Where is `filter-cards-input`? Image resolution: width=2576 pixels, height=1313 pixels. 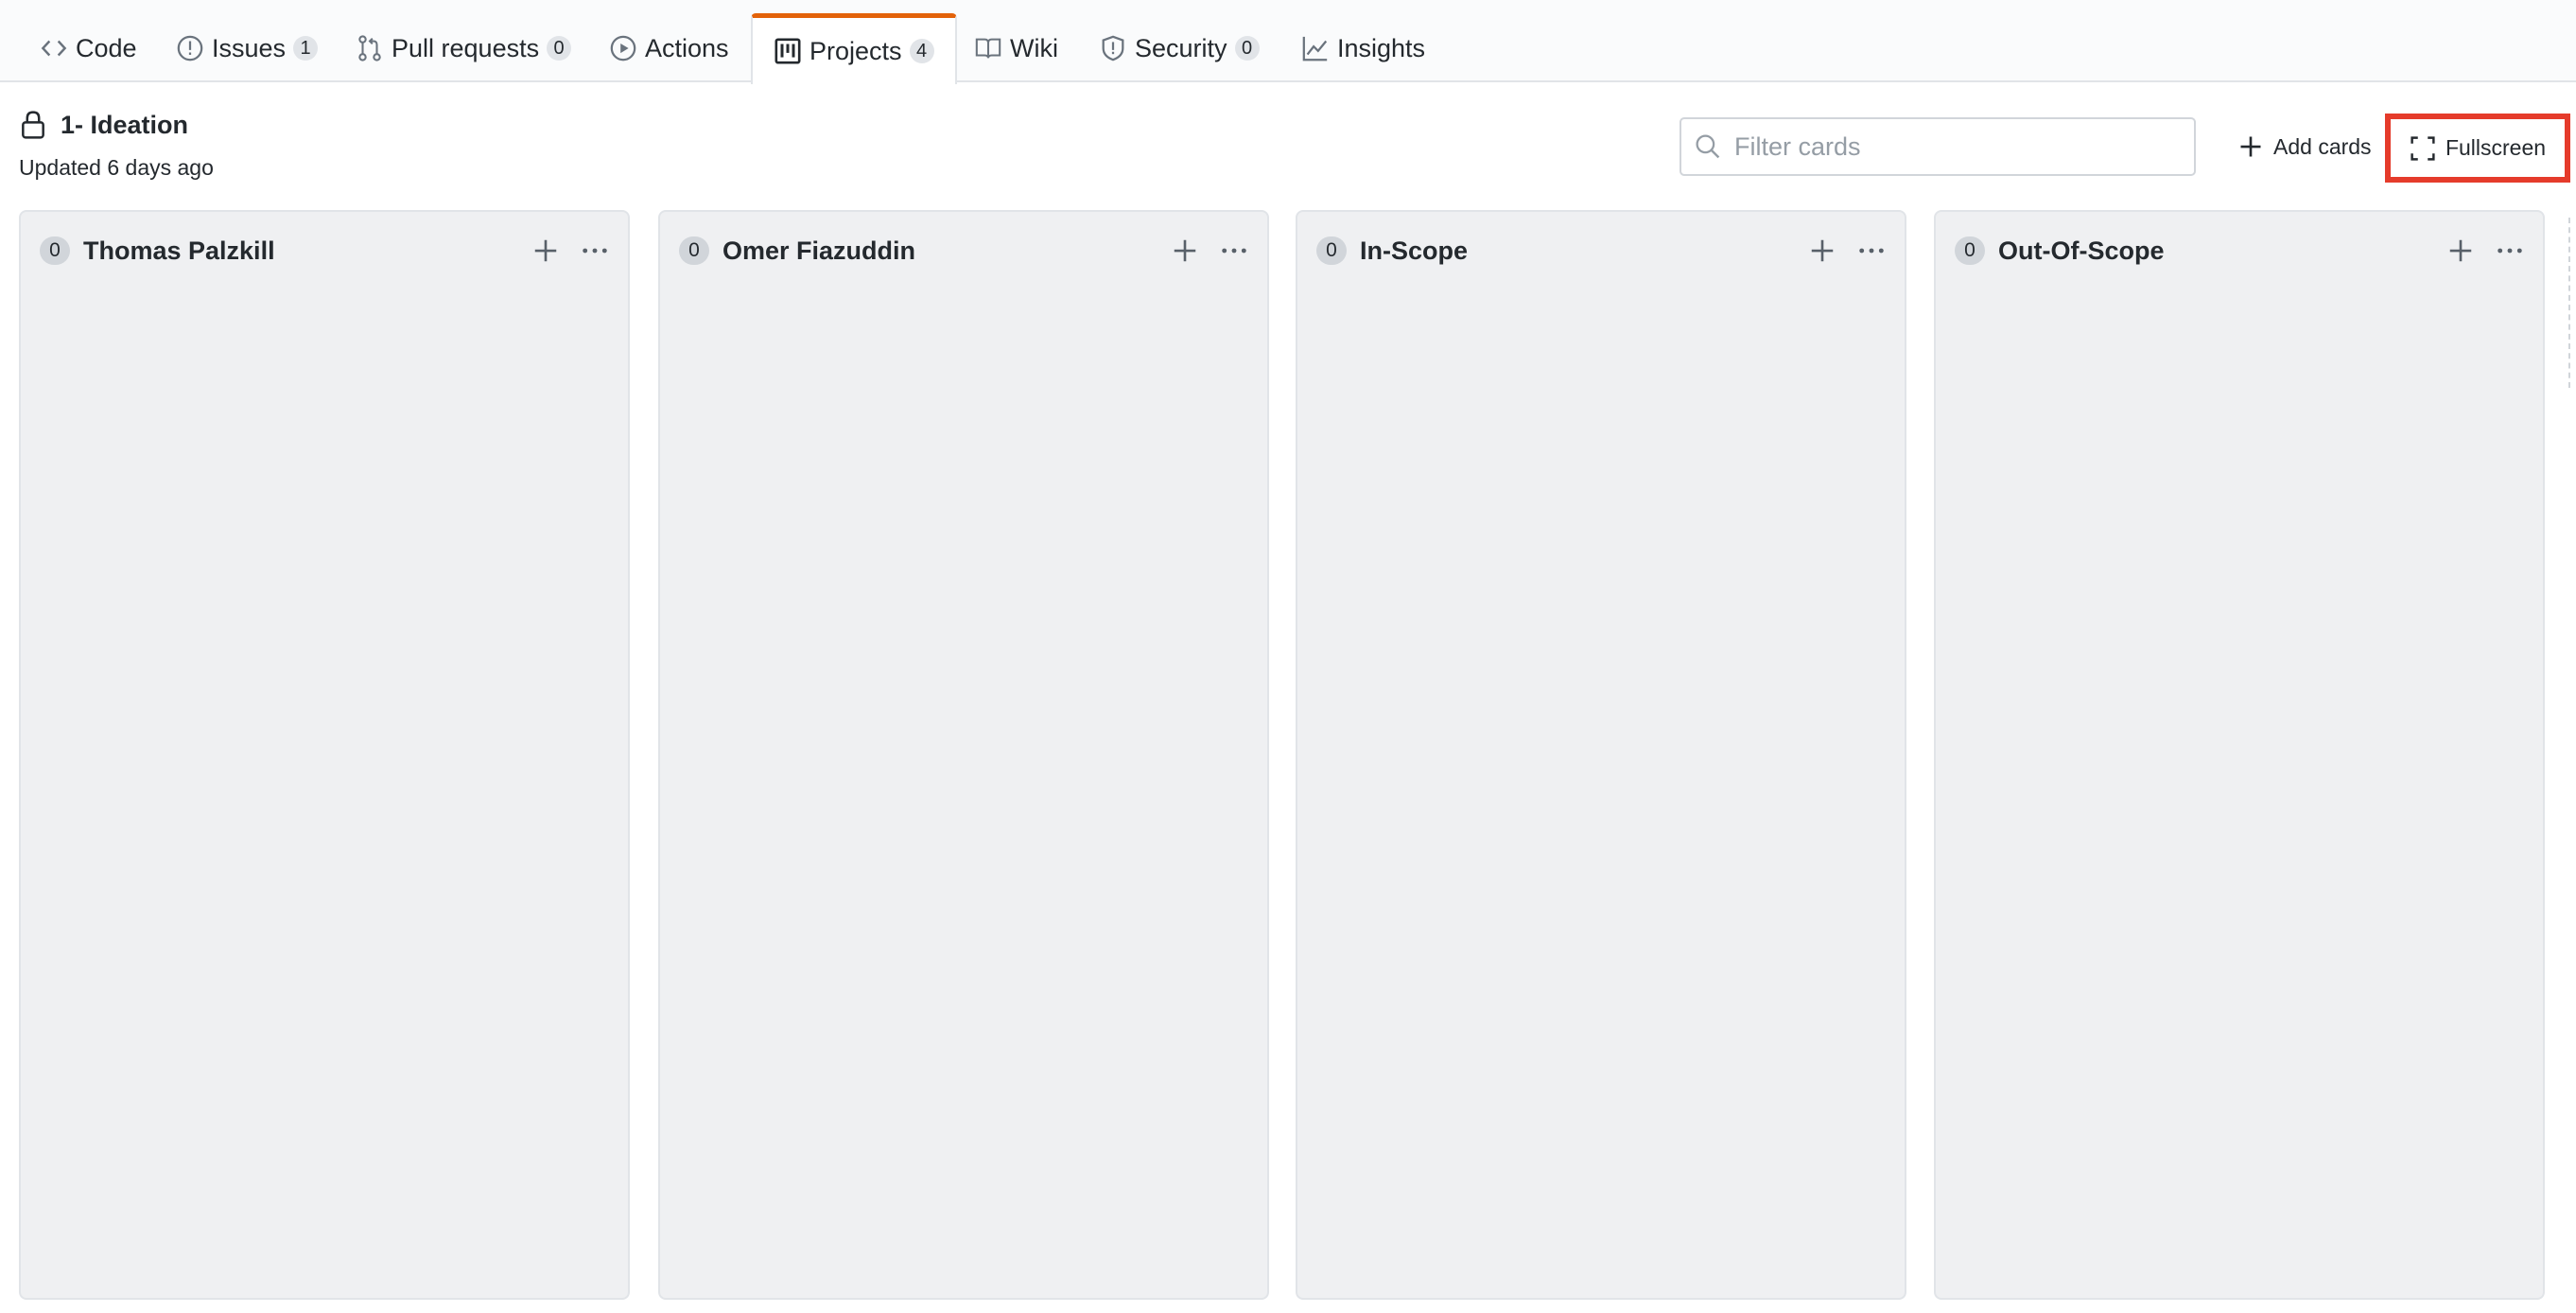
filter-cards-input is located at coordinates (1949, 147).